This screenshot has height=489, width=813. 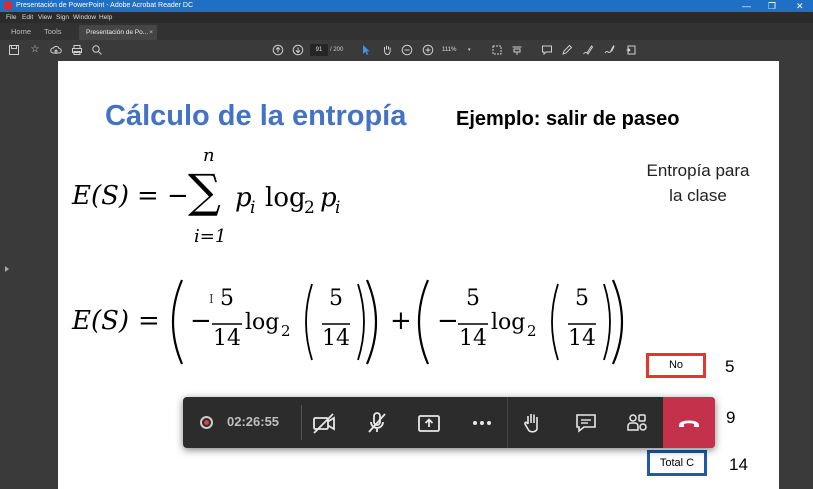 I want to click on next-page-icon, so click(x=298, y=50).